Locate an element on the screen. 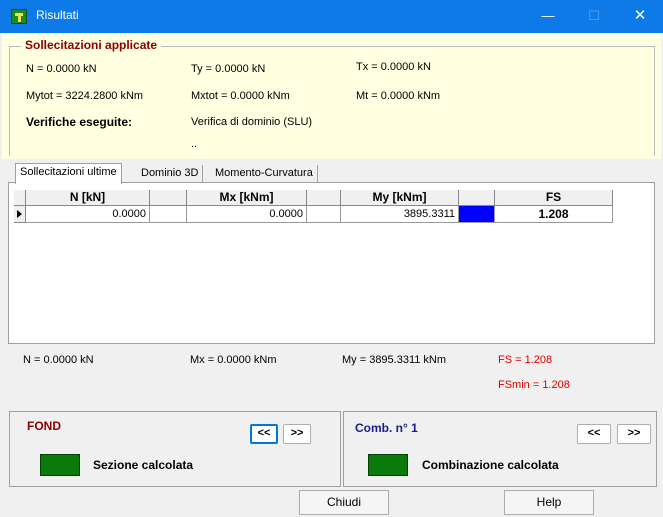 This screenshot has width=663, height=517. combination-status-label: Combinazione calcolata is located at coordinates (490, 465).